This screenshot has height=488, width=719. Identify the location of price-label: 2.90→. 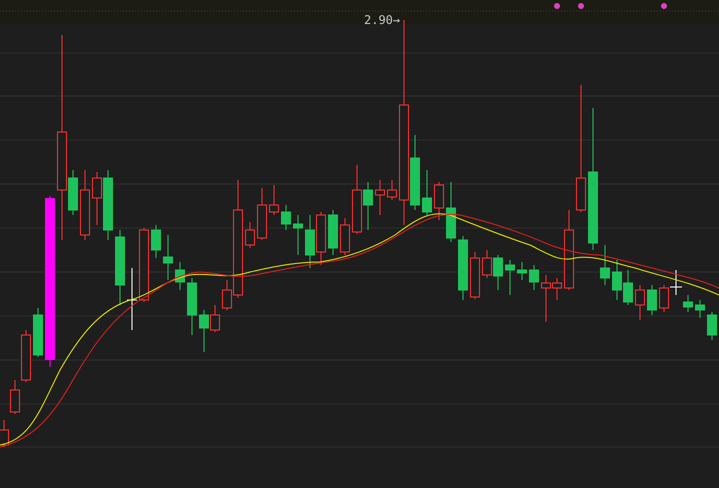
(382, 20).